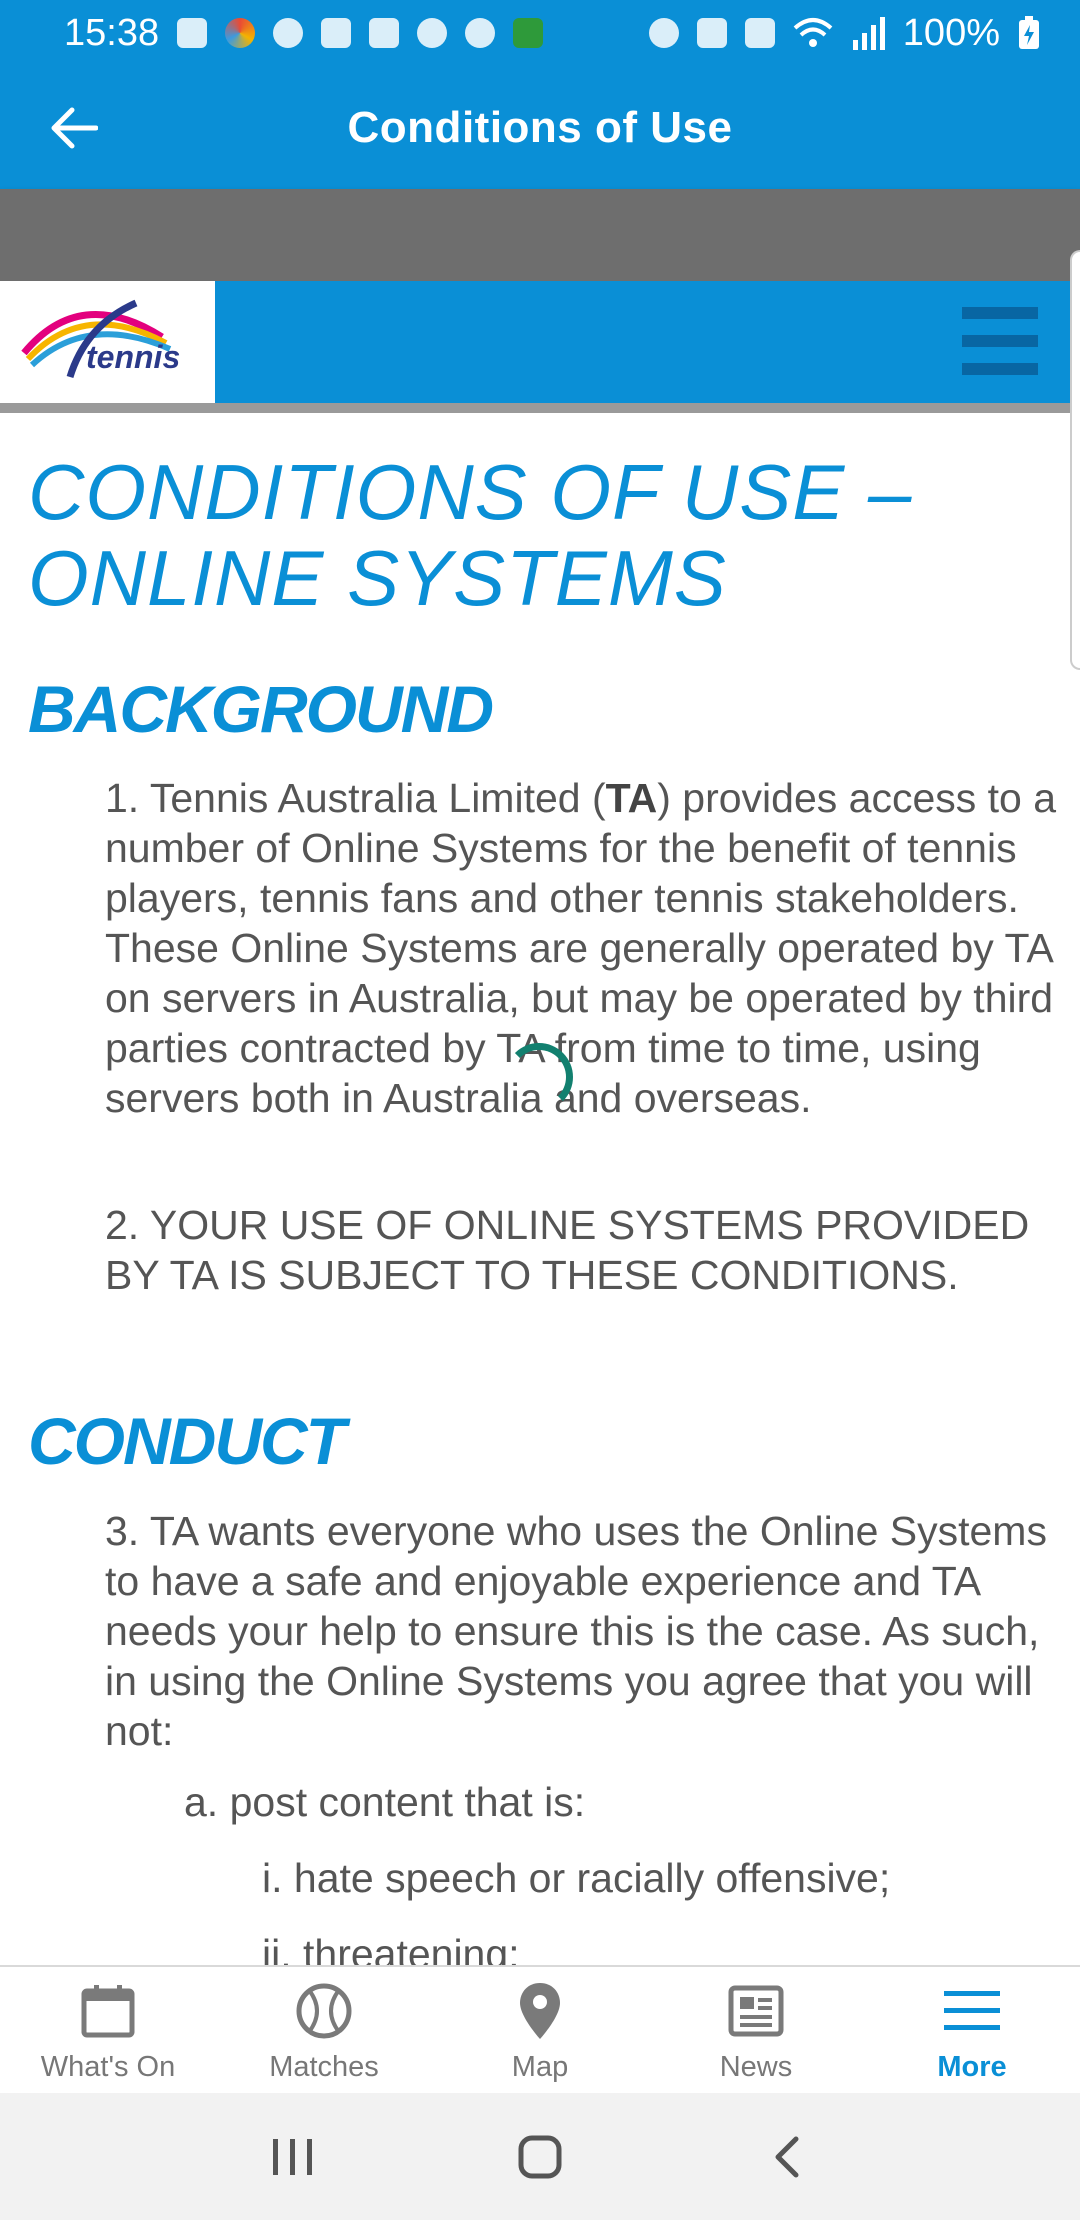 The width and height of the screenshot is (1080, 2220). Describe the element at coordinates (540, 2067) in the screenshot. I see `nav-label-map: Map` at that location.